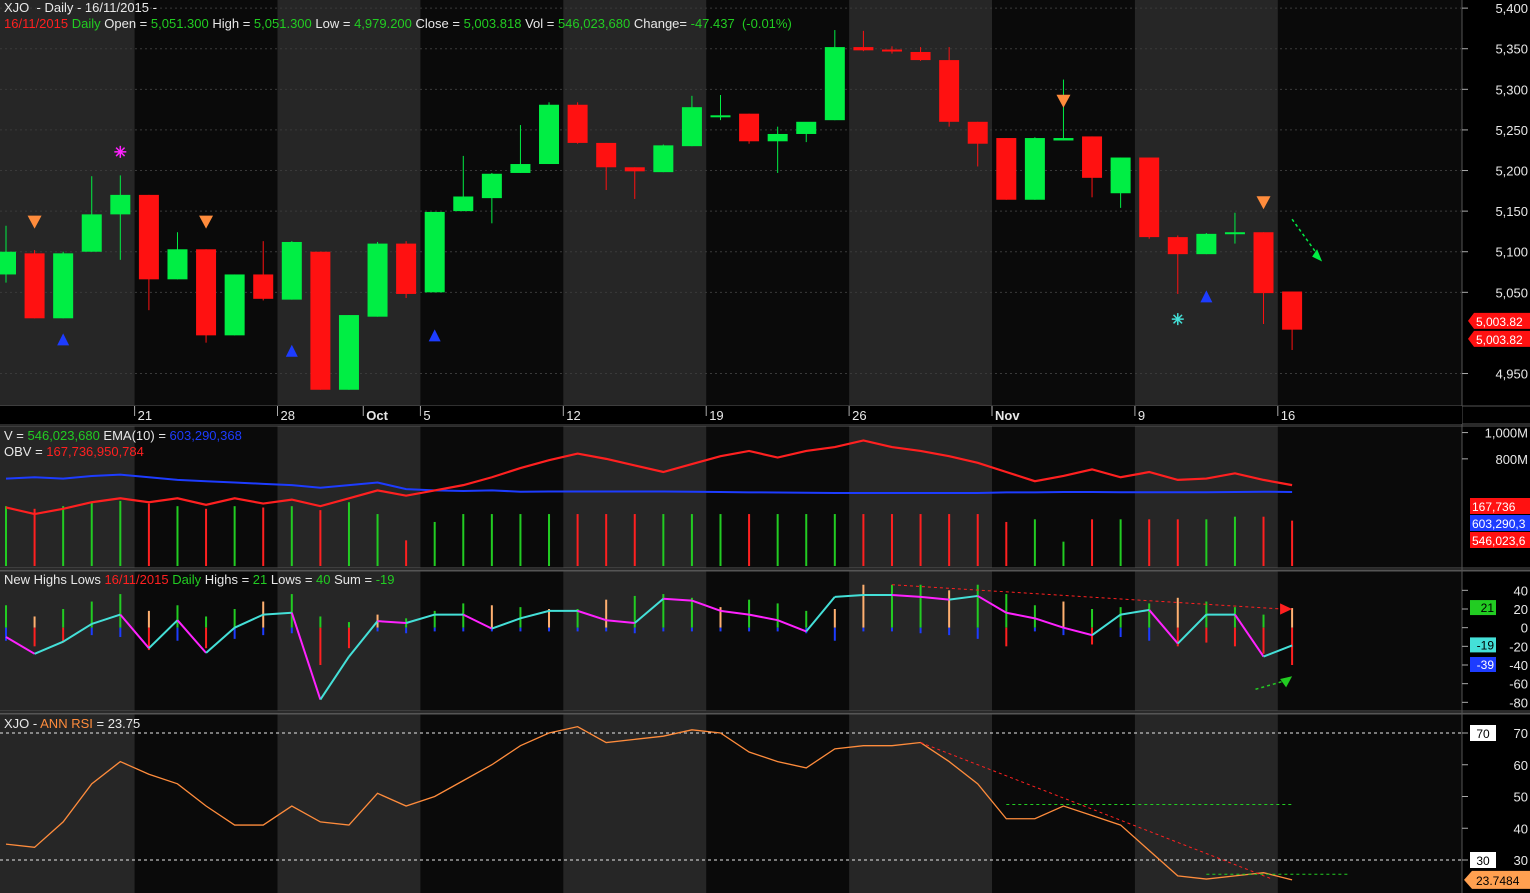 The width and height of the screenshot is (1530, 893). Describe the element at coordinates (86, 23) in the screenshot. I see `ohlc-daily: Daily` at that location.